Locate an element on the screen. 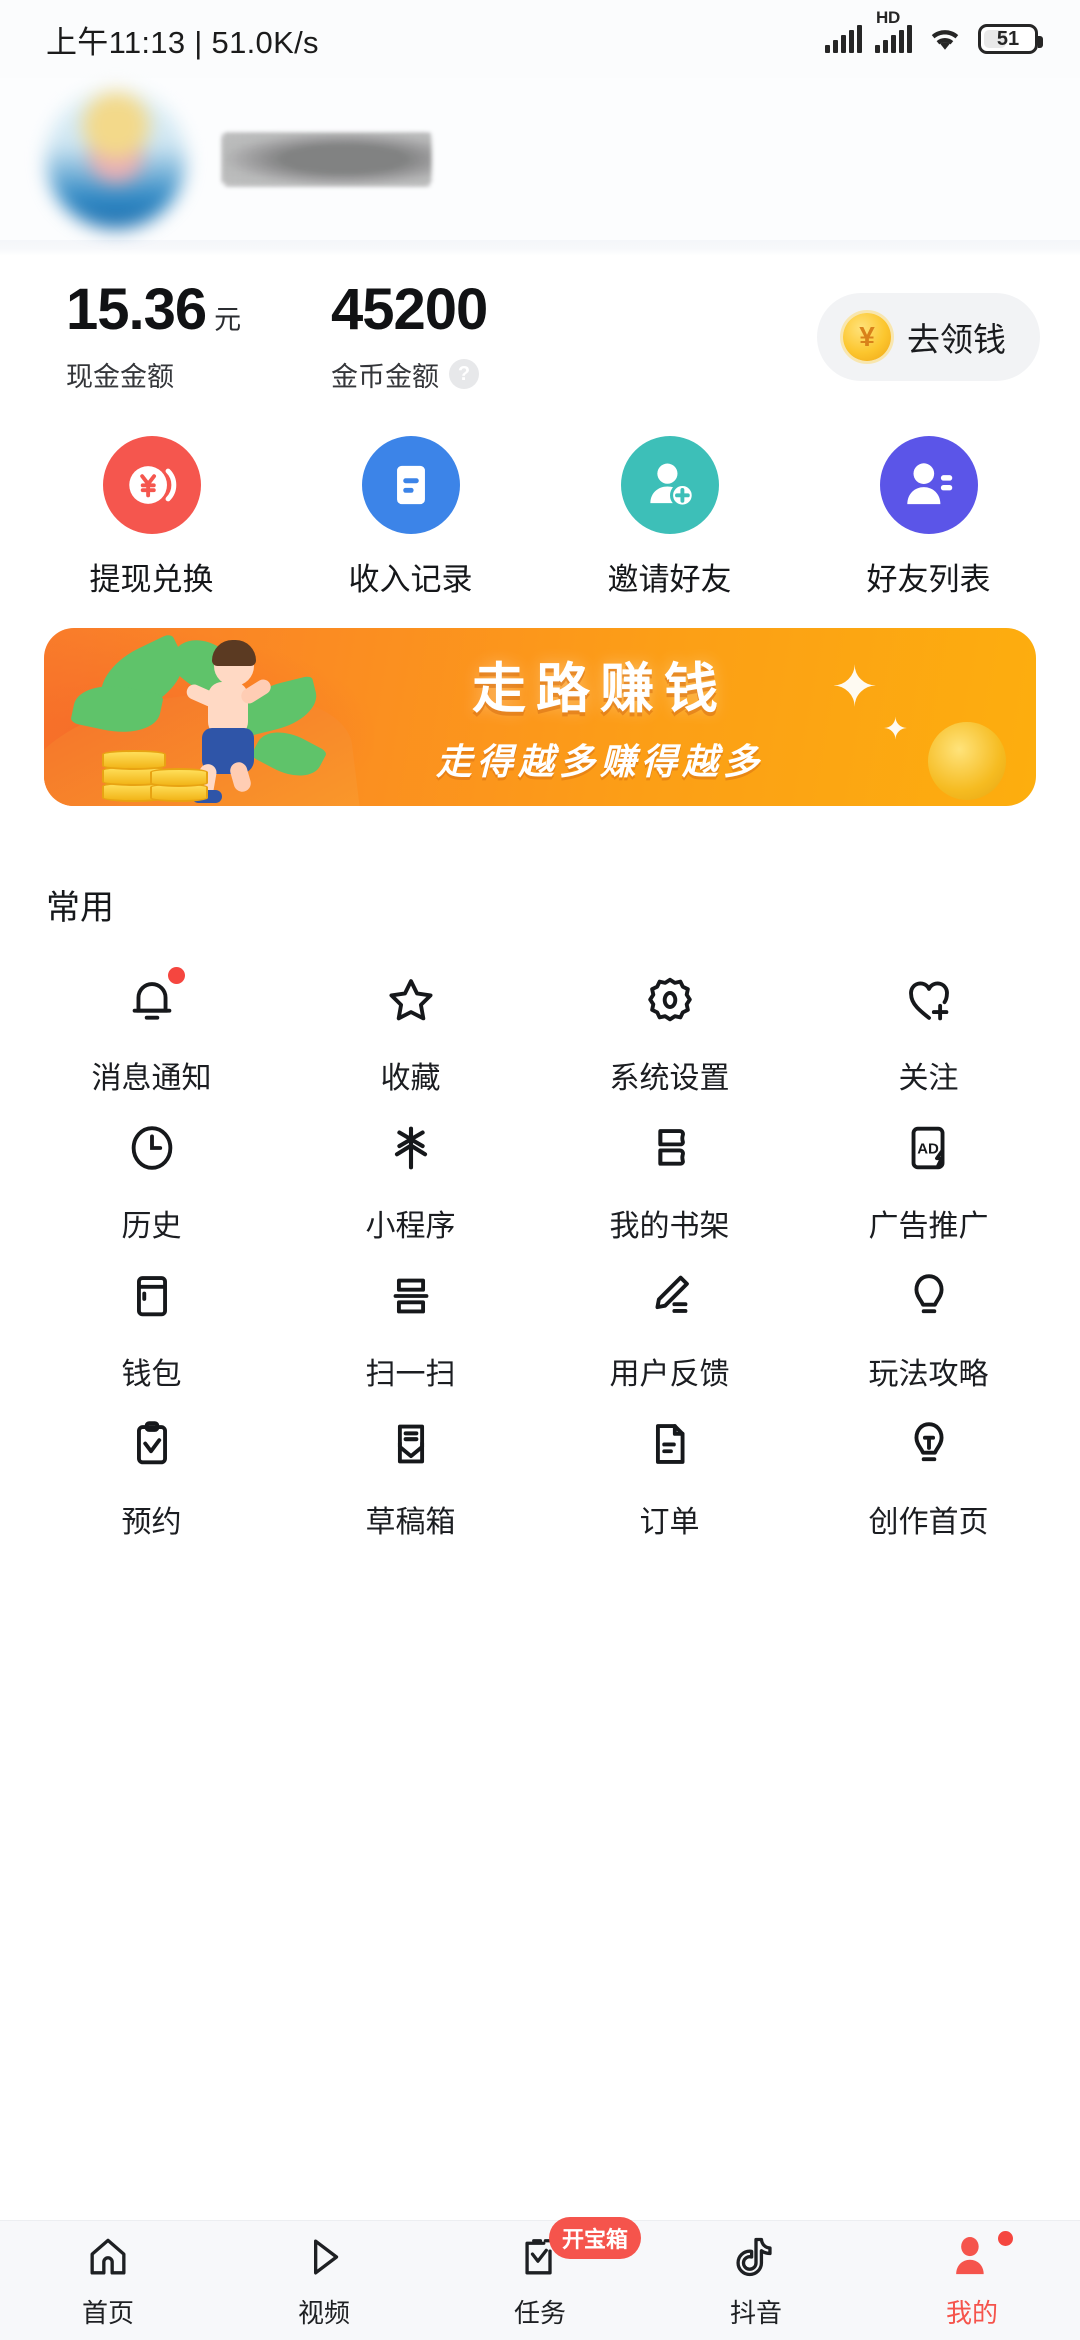  status-icons: HD 51 is located at coordinates (934, 31).